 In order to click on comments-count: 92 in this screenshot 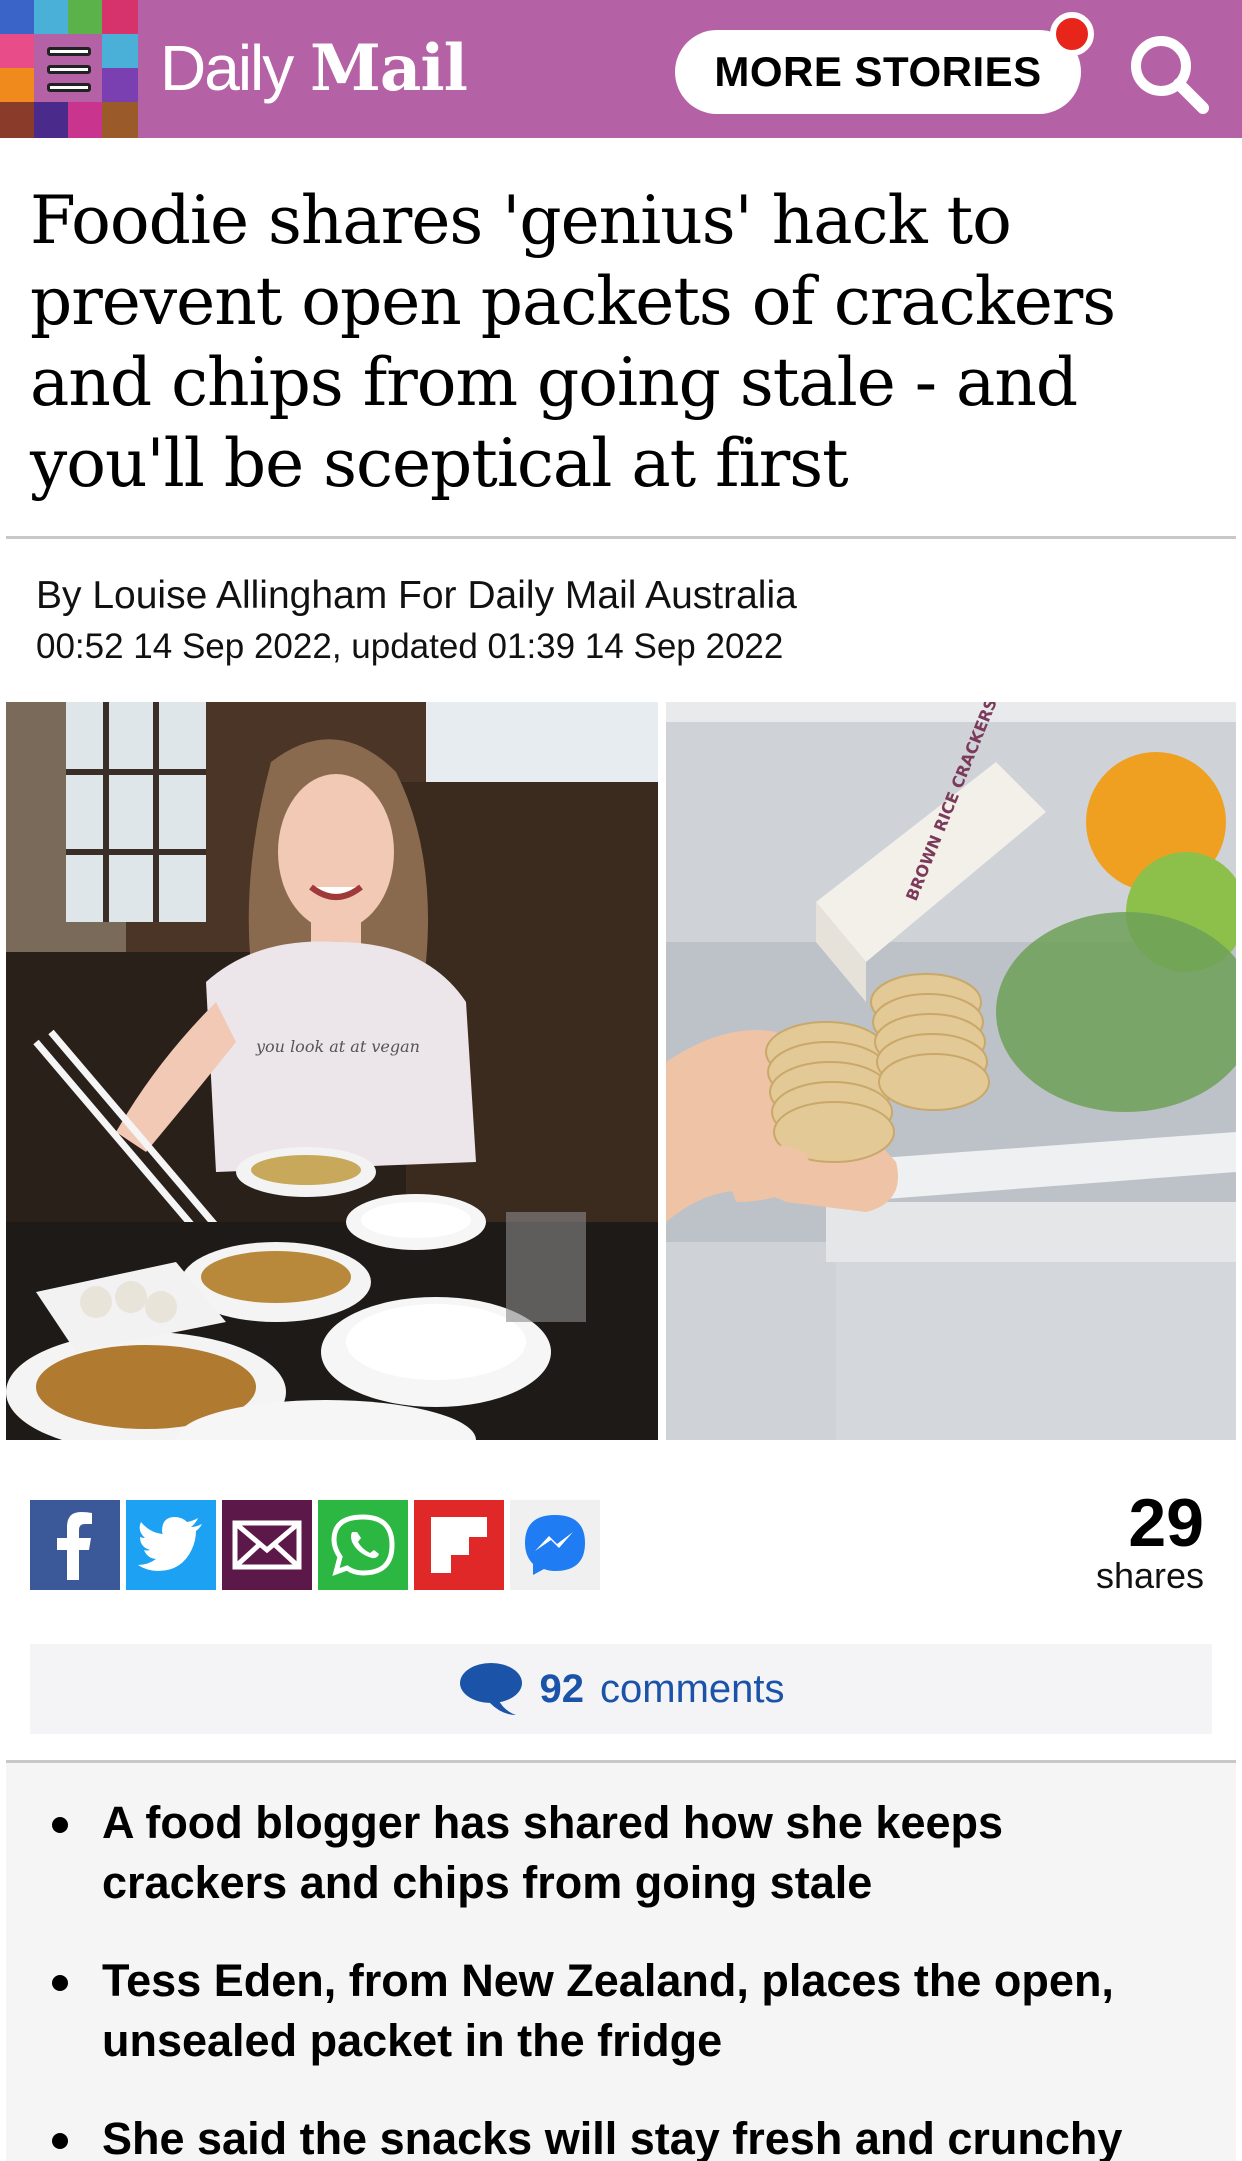, I will do `click(562, 1688)`.